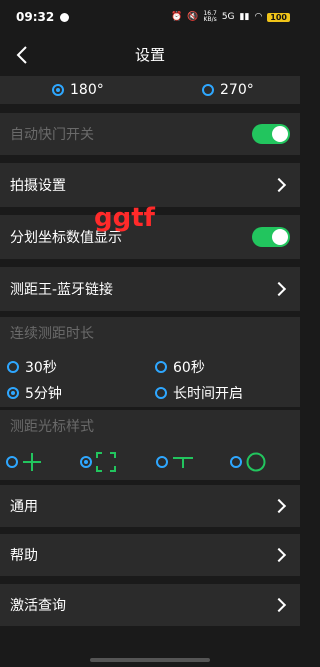  I want to click on continuous-option-label: 长时间开启, so click(208, 394).